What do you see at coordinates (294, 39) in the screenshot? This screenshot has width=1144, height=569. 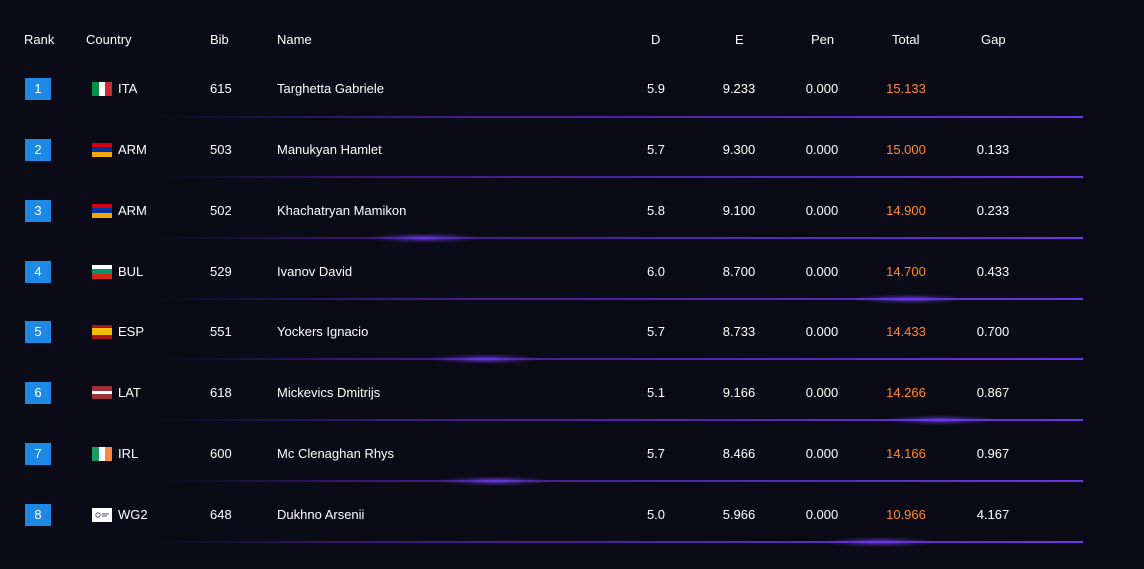 I see `header-name: Name` at bounding box center [294, 39].